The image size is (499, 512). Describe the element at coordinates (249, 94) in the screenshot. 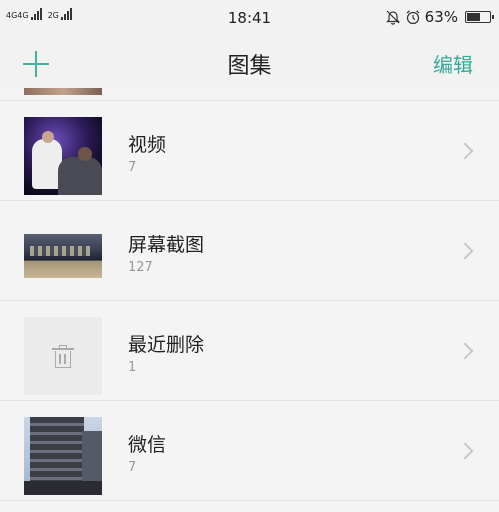

I see `list-item-partial` at that location.